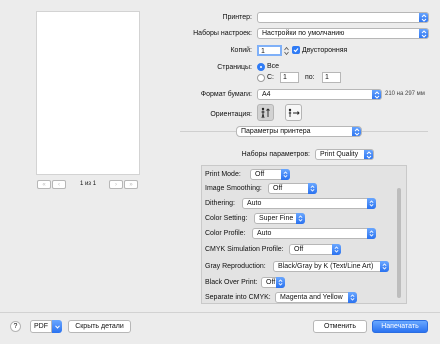 The height and width of the screenshot is (344, 440). What do you see at coordinates (303, 33) in the screenshot?
I see `presets-value: Настройки по умолчанию` at bounding box center [303, 33].